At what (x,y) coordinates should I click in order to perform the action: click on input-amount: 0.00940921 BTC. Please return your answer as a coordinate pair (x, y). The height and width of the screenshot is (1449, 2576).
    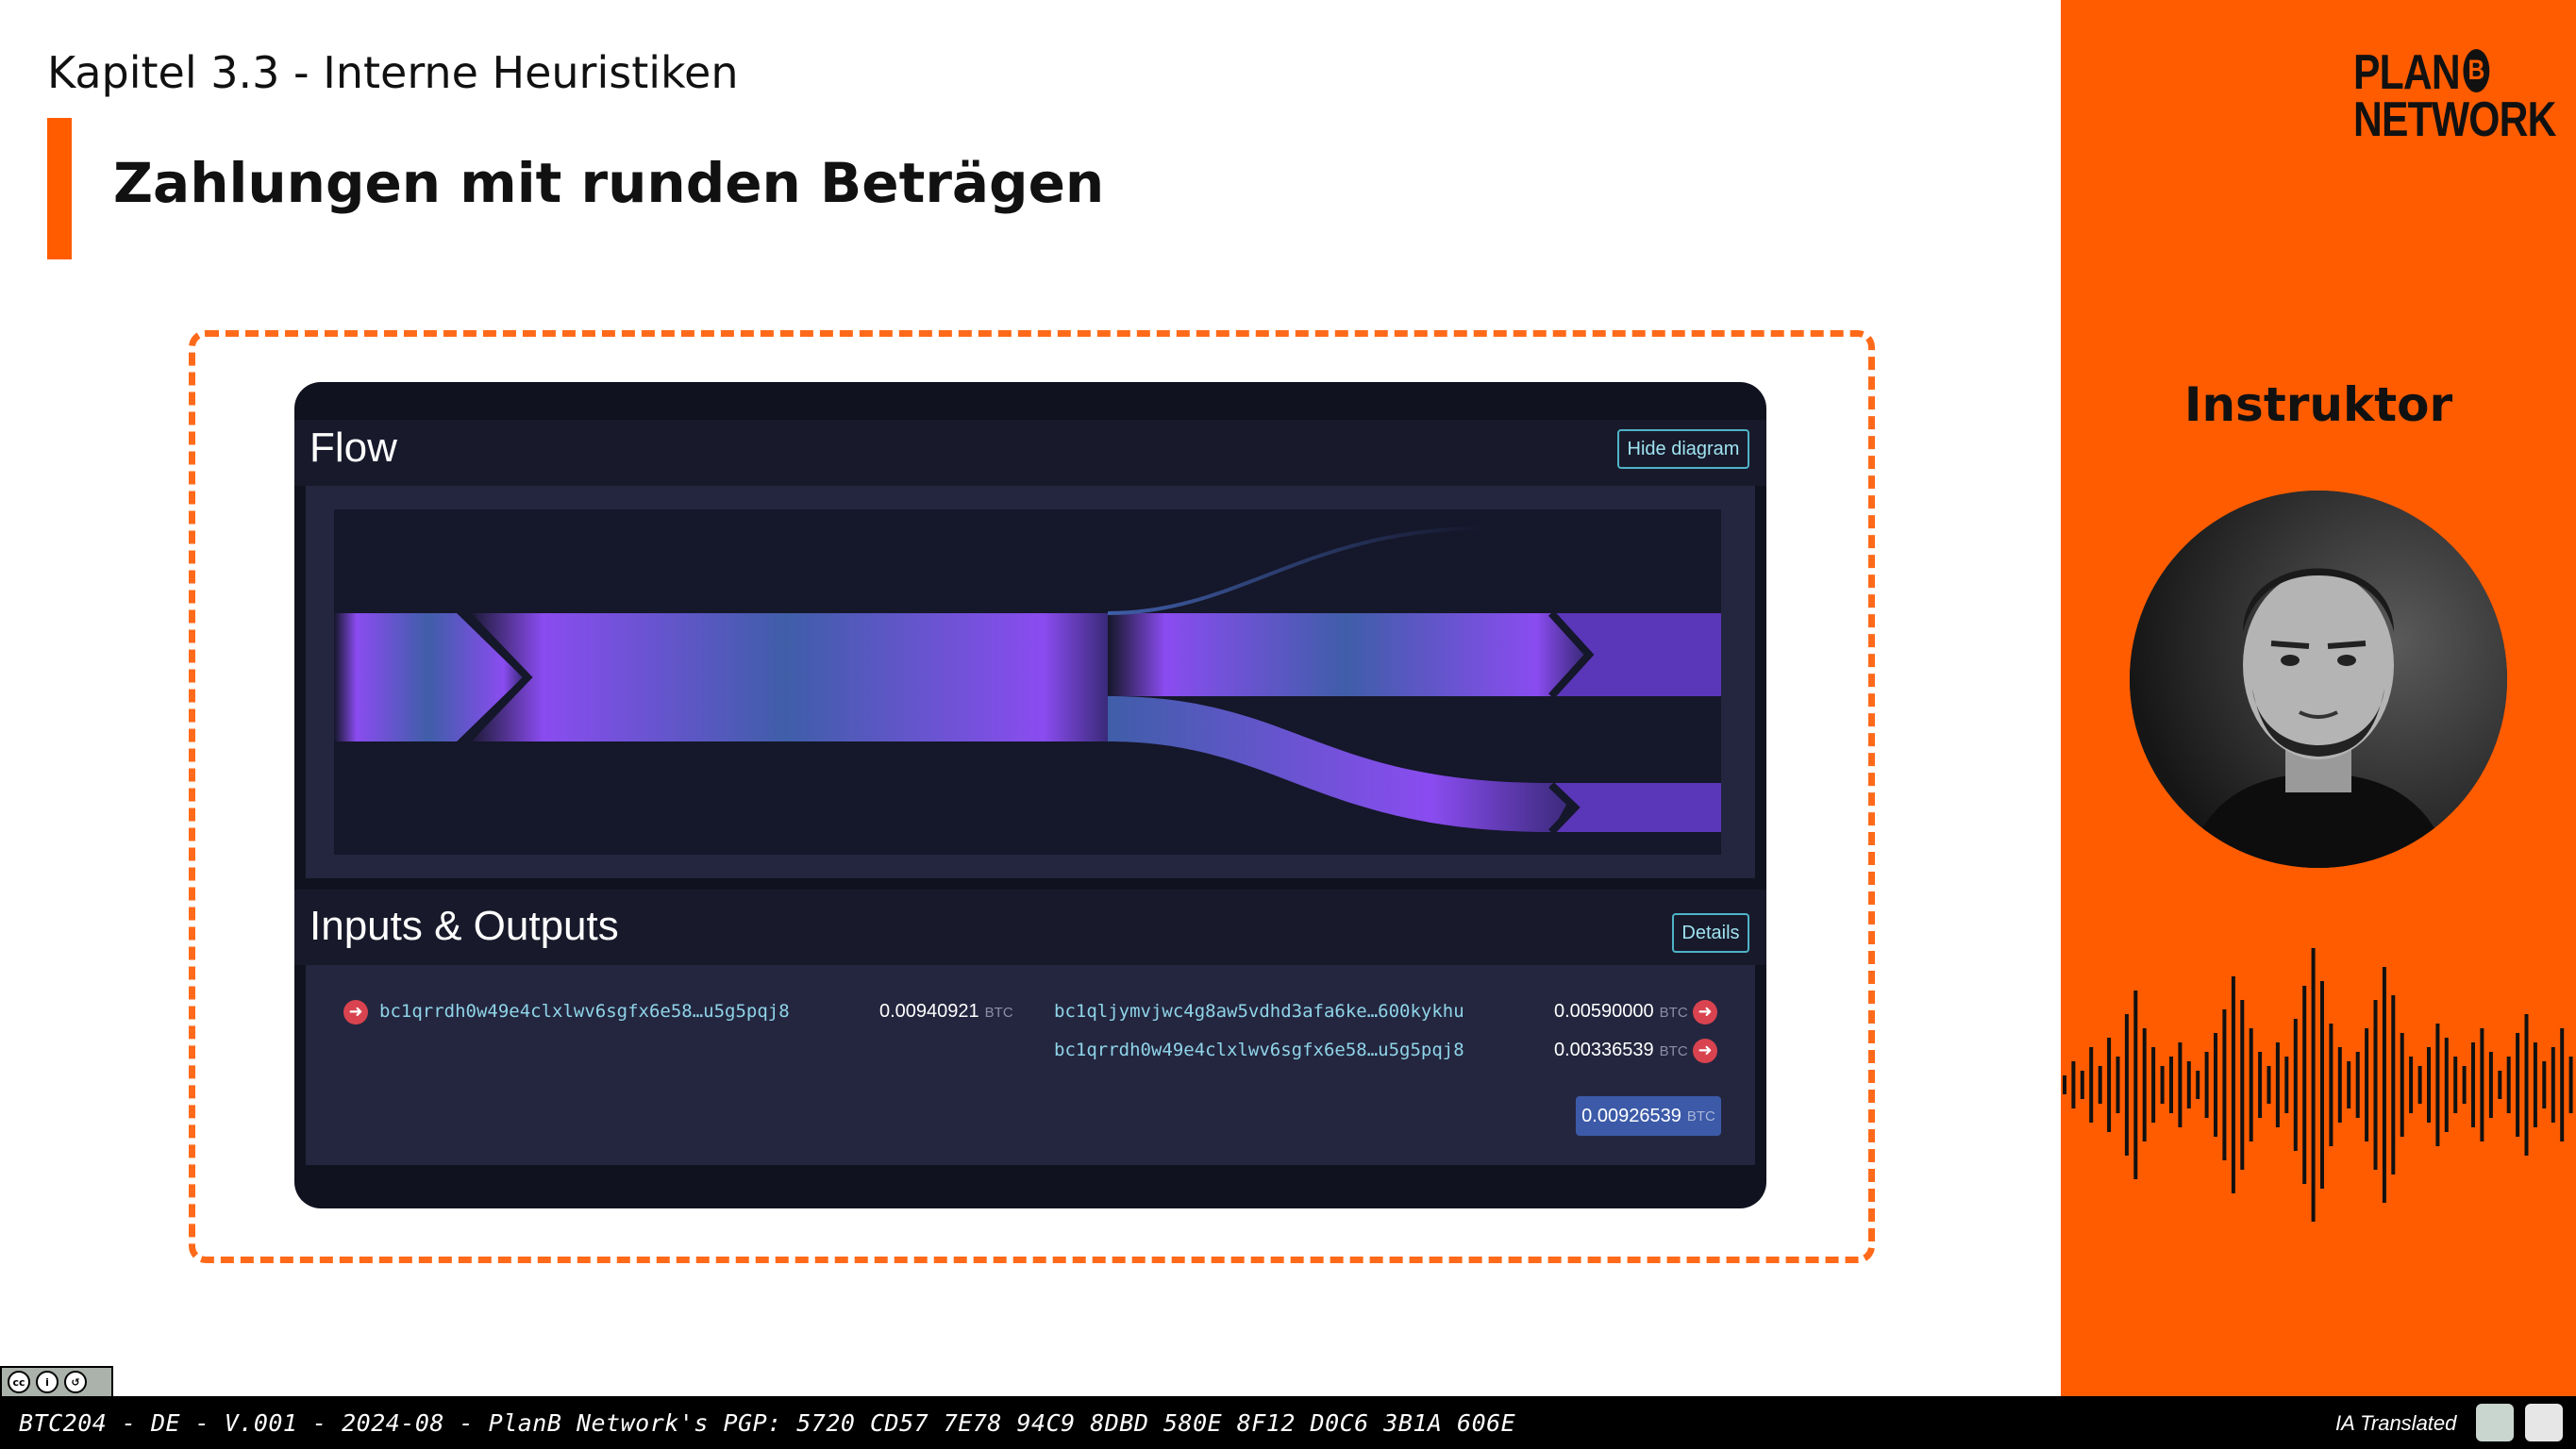
    Looking at the image, I should click on (946, 1011).